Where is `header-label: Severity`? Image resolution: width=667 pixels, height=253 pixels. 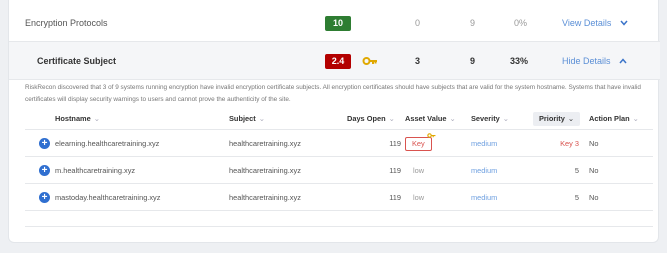 header-label: Severity is located at coordinates (485, 118).